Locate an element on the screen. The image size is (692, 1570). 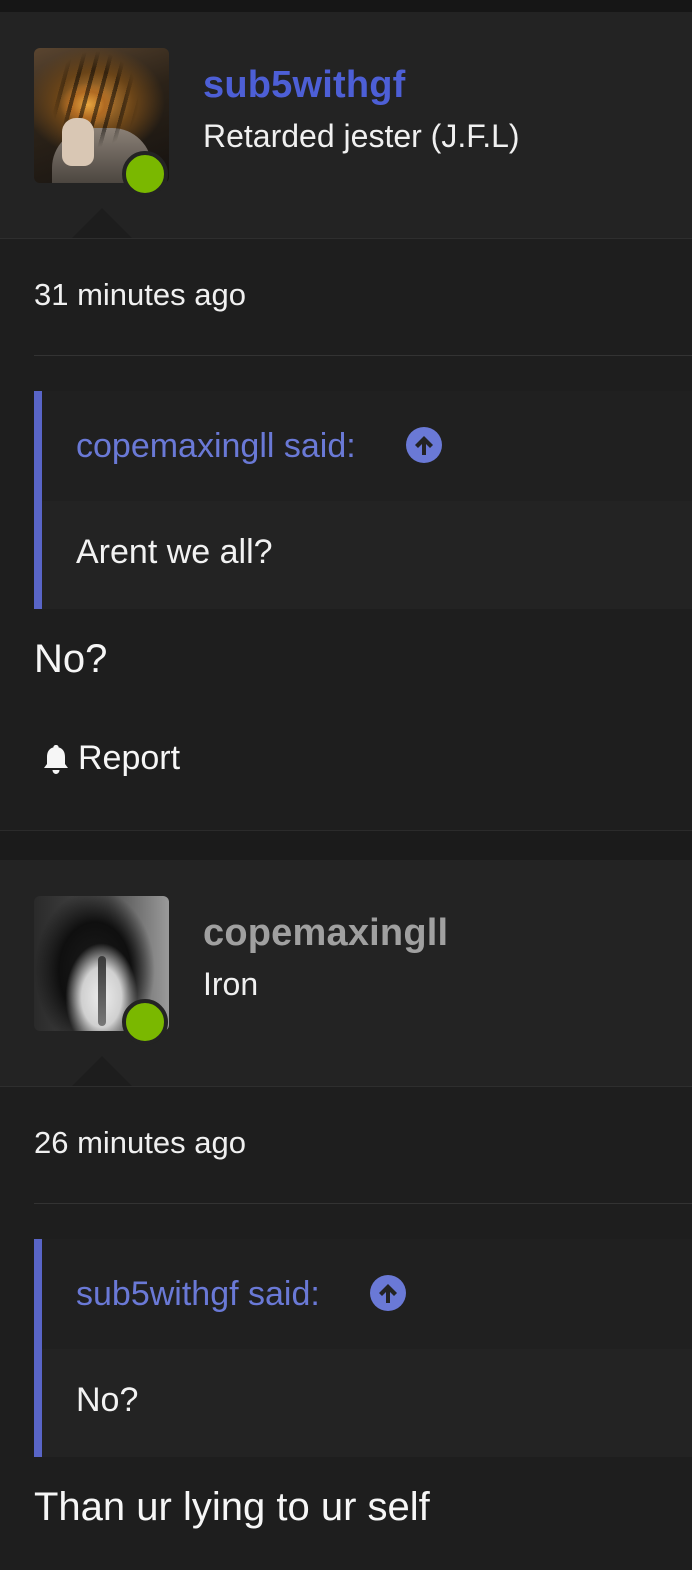
post-header: sub5withgf Retarded jester (J.F.L) is located at coordinates (346, 125).